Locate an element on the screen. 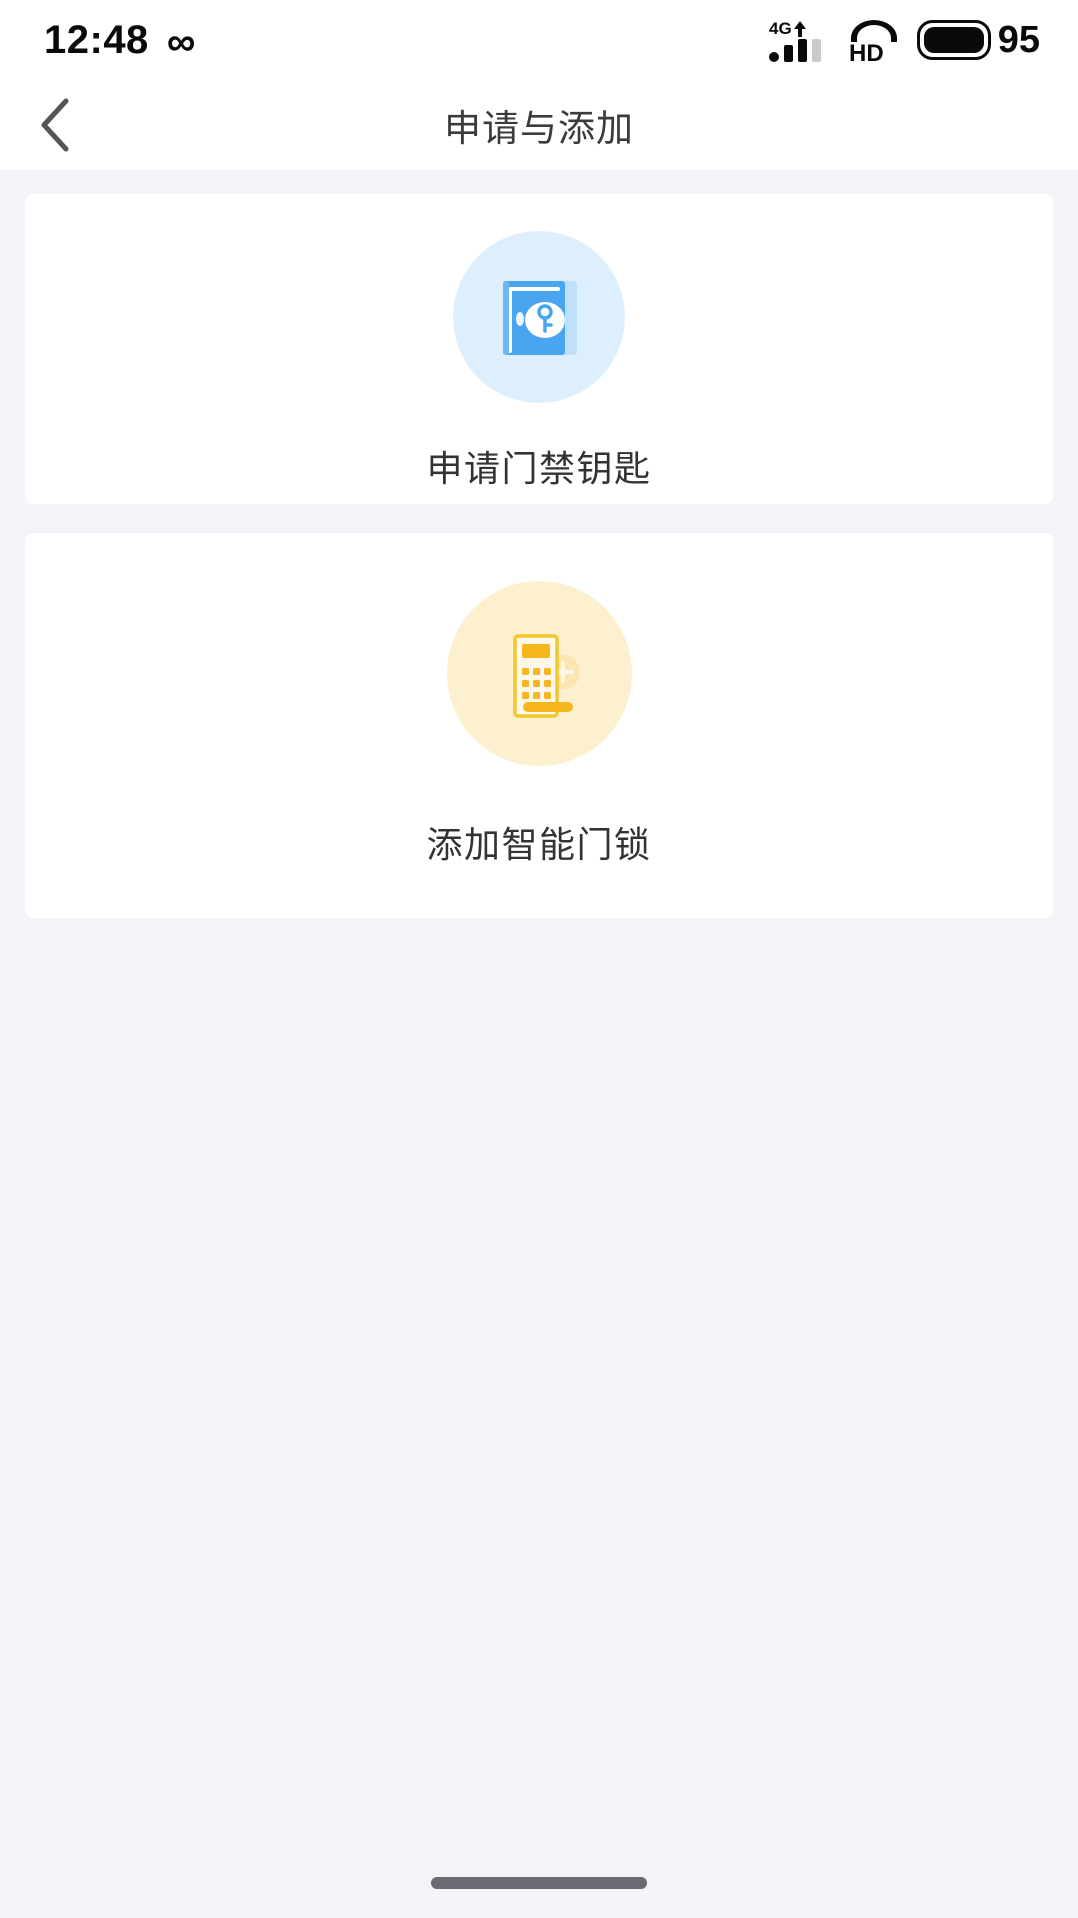 Image resolution: width=1078 pixels, height=1918 pixels. signal-4g-icon: 4G is located at coordinates (794, 40).